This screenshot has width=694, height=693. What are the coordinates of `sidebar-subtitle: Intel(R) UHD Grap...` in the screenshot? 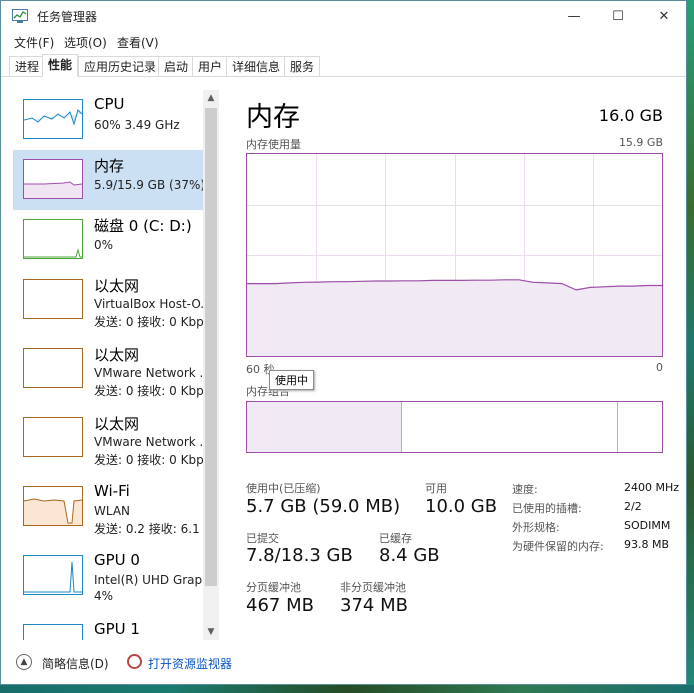 It's located at (148, 580).